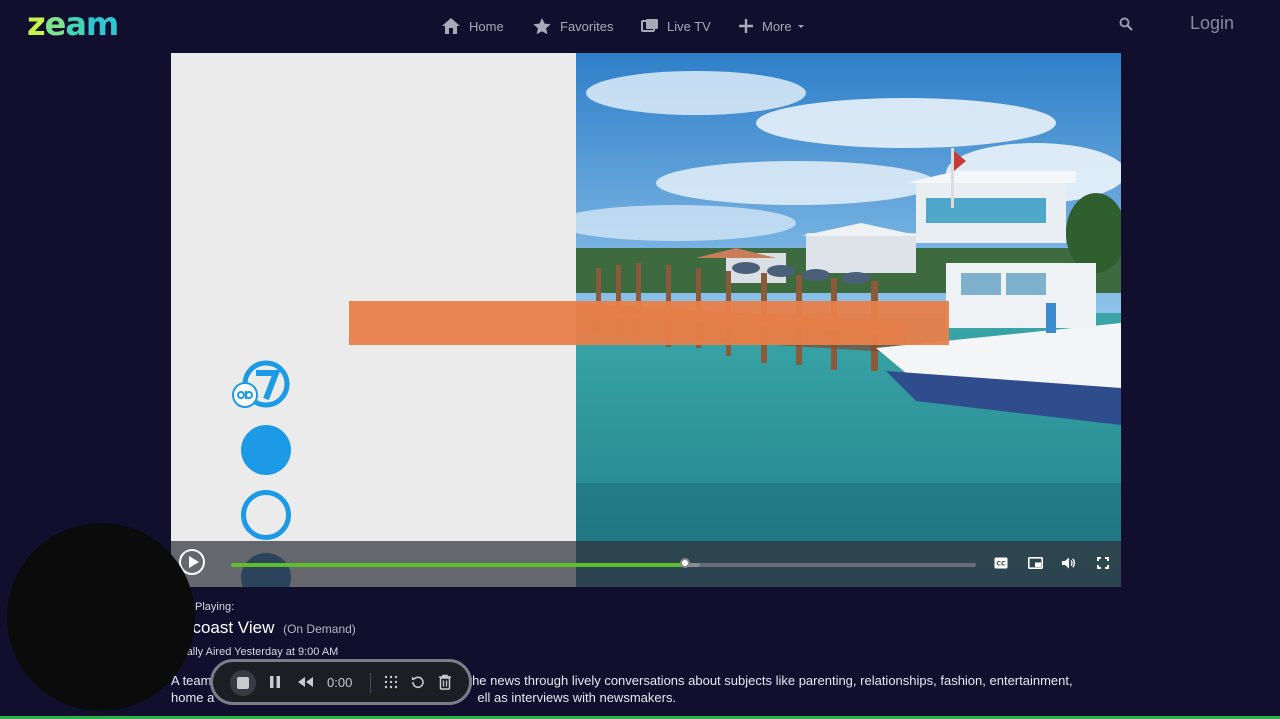 The image size is (1280, 719). I want to click on grid-icon, so click(391, 682).